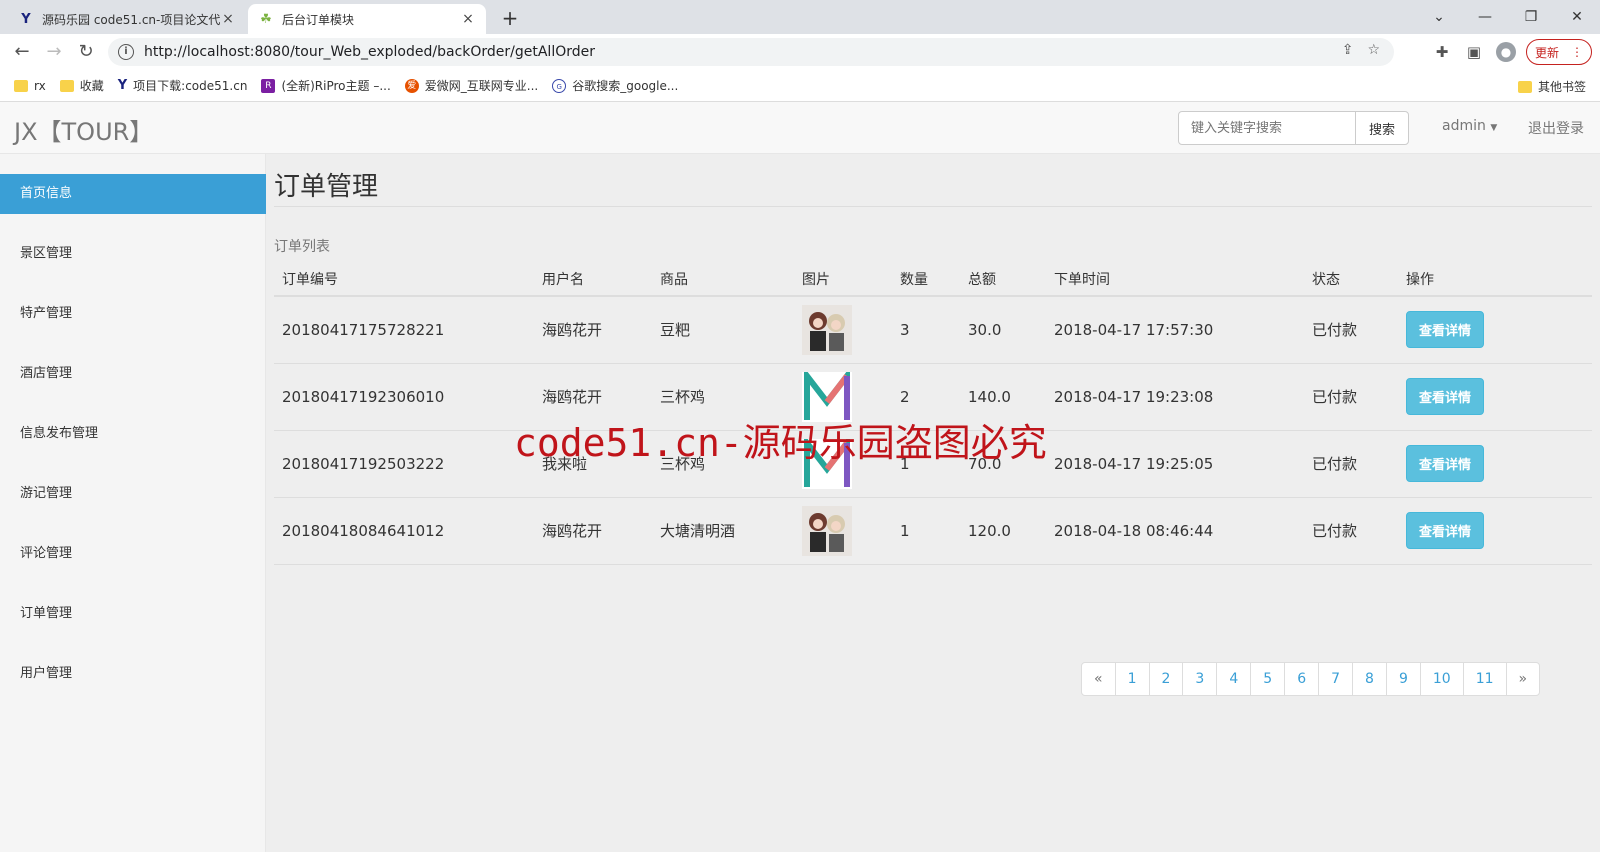 The width and height of the screenshot is (1600, 852). I want to click on order-id: 20180417175728221, so click(404, 330).